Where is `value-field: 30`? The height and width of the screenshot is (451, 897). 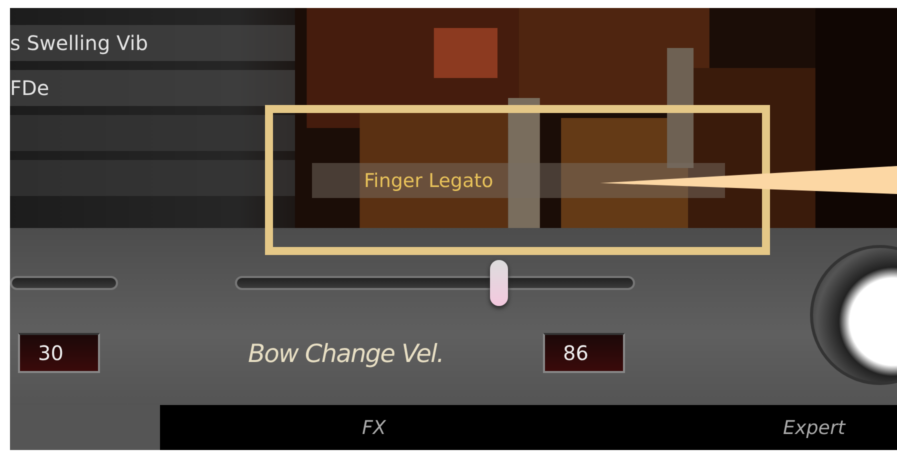 value-field: 30 is located at coordinates (59, 353).